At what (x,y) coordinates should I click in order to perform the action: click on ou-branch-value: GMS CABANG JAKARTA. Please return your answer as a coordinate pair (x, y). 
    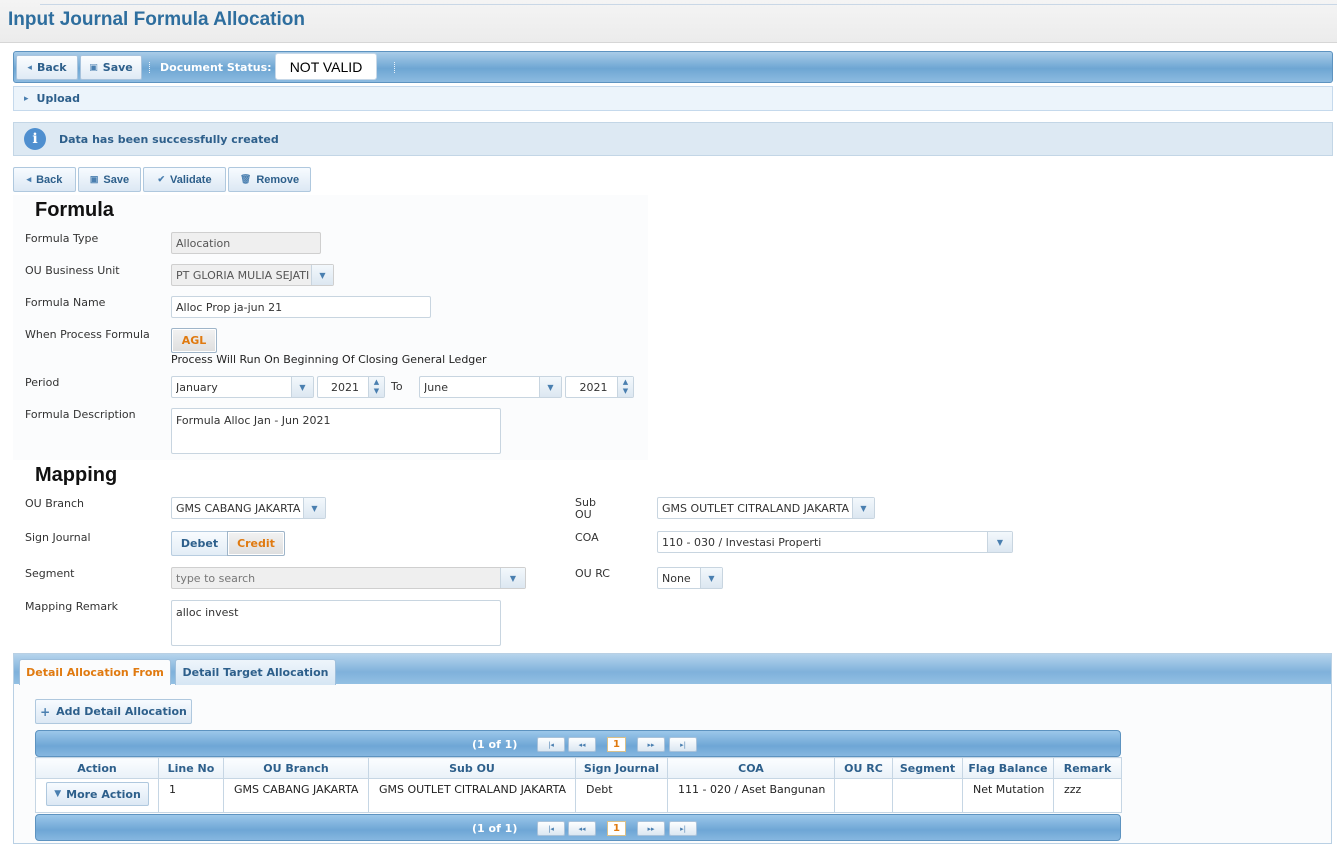
    Looking at the image, I should click on (238, 508).